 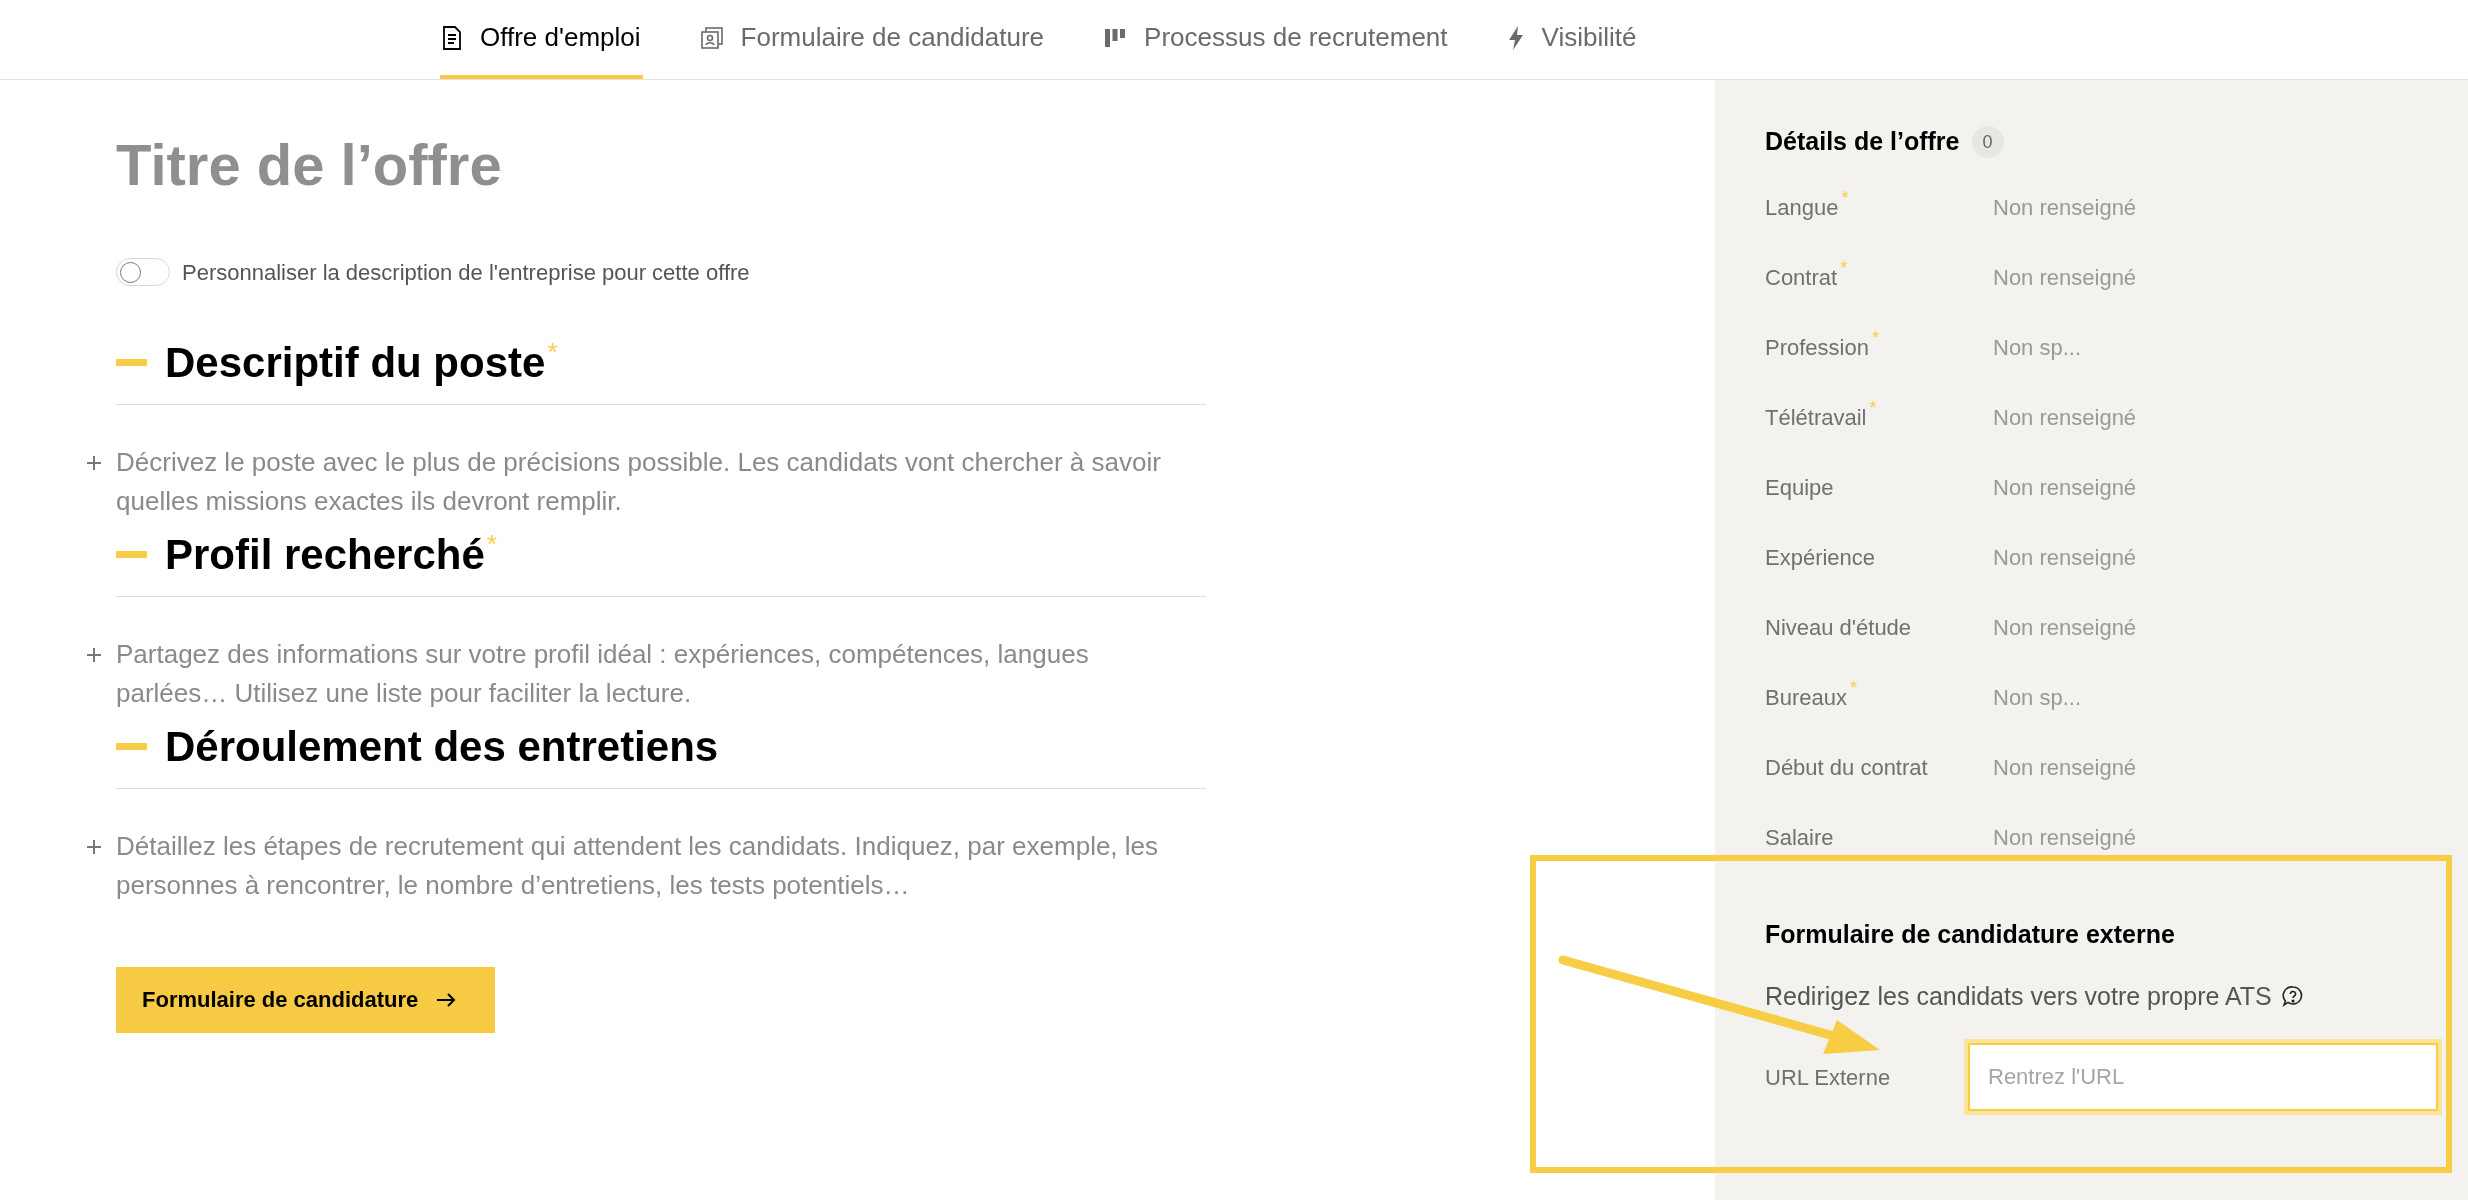 What do you see at coordinates (1799, 837) in the screenshot?
I see `detail-label: Salaire` at bounding box center [1799, 837].